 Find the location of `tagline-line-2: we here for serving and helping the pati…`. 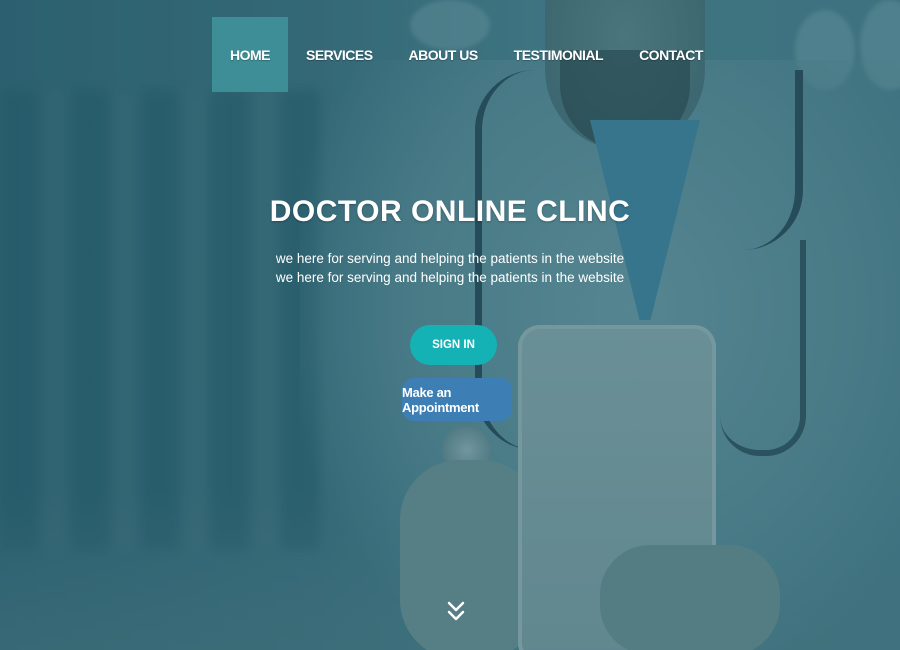

tagline-line-2: we here for serving and helping the pati… is located at coordinates (450, 277).